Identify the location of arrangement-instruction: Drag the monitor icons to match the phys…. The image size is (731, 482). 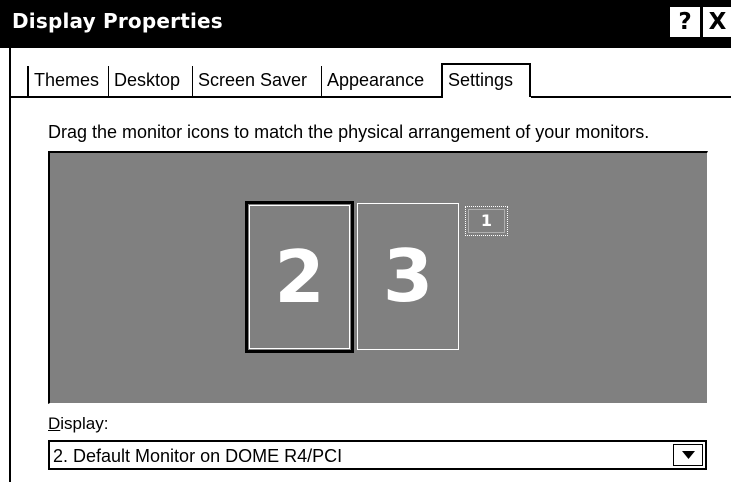
(349, 132).